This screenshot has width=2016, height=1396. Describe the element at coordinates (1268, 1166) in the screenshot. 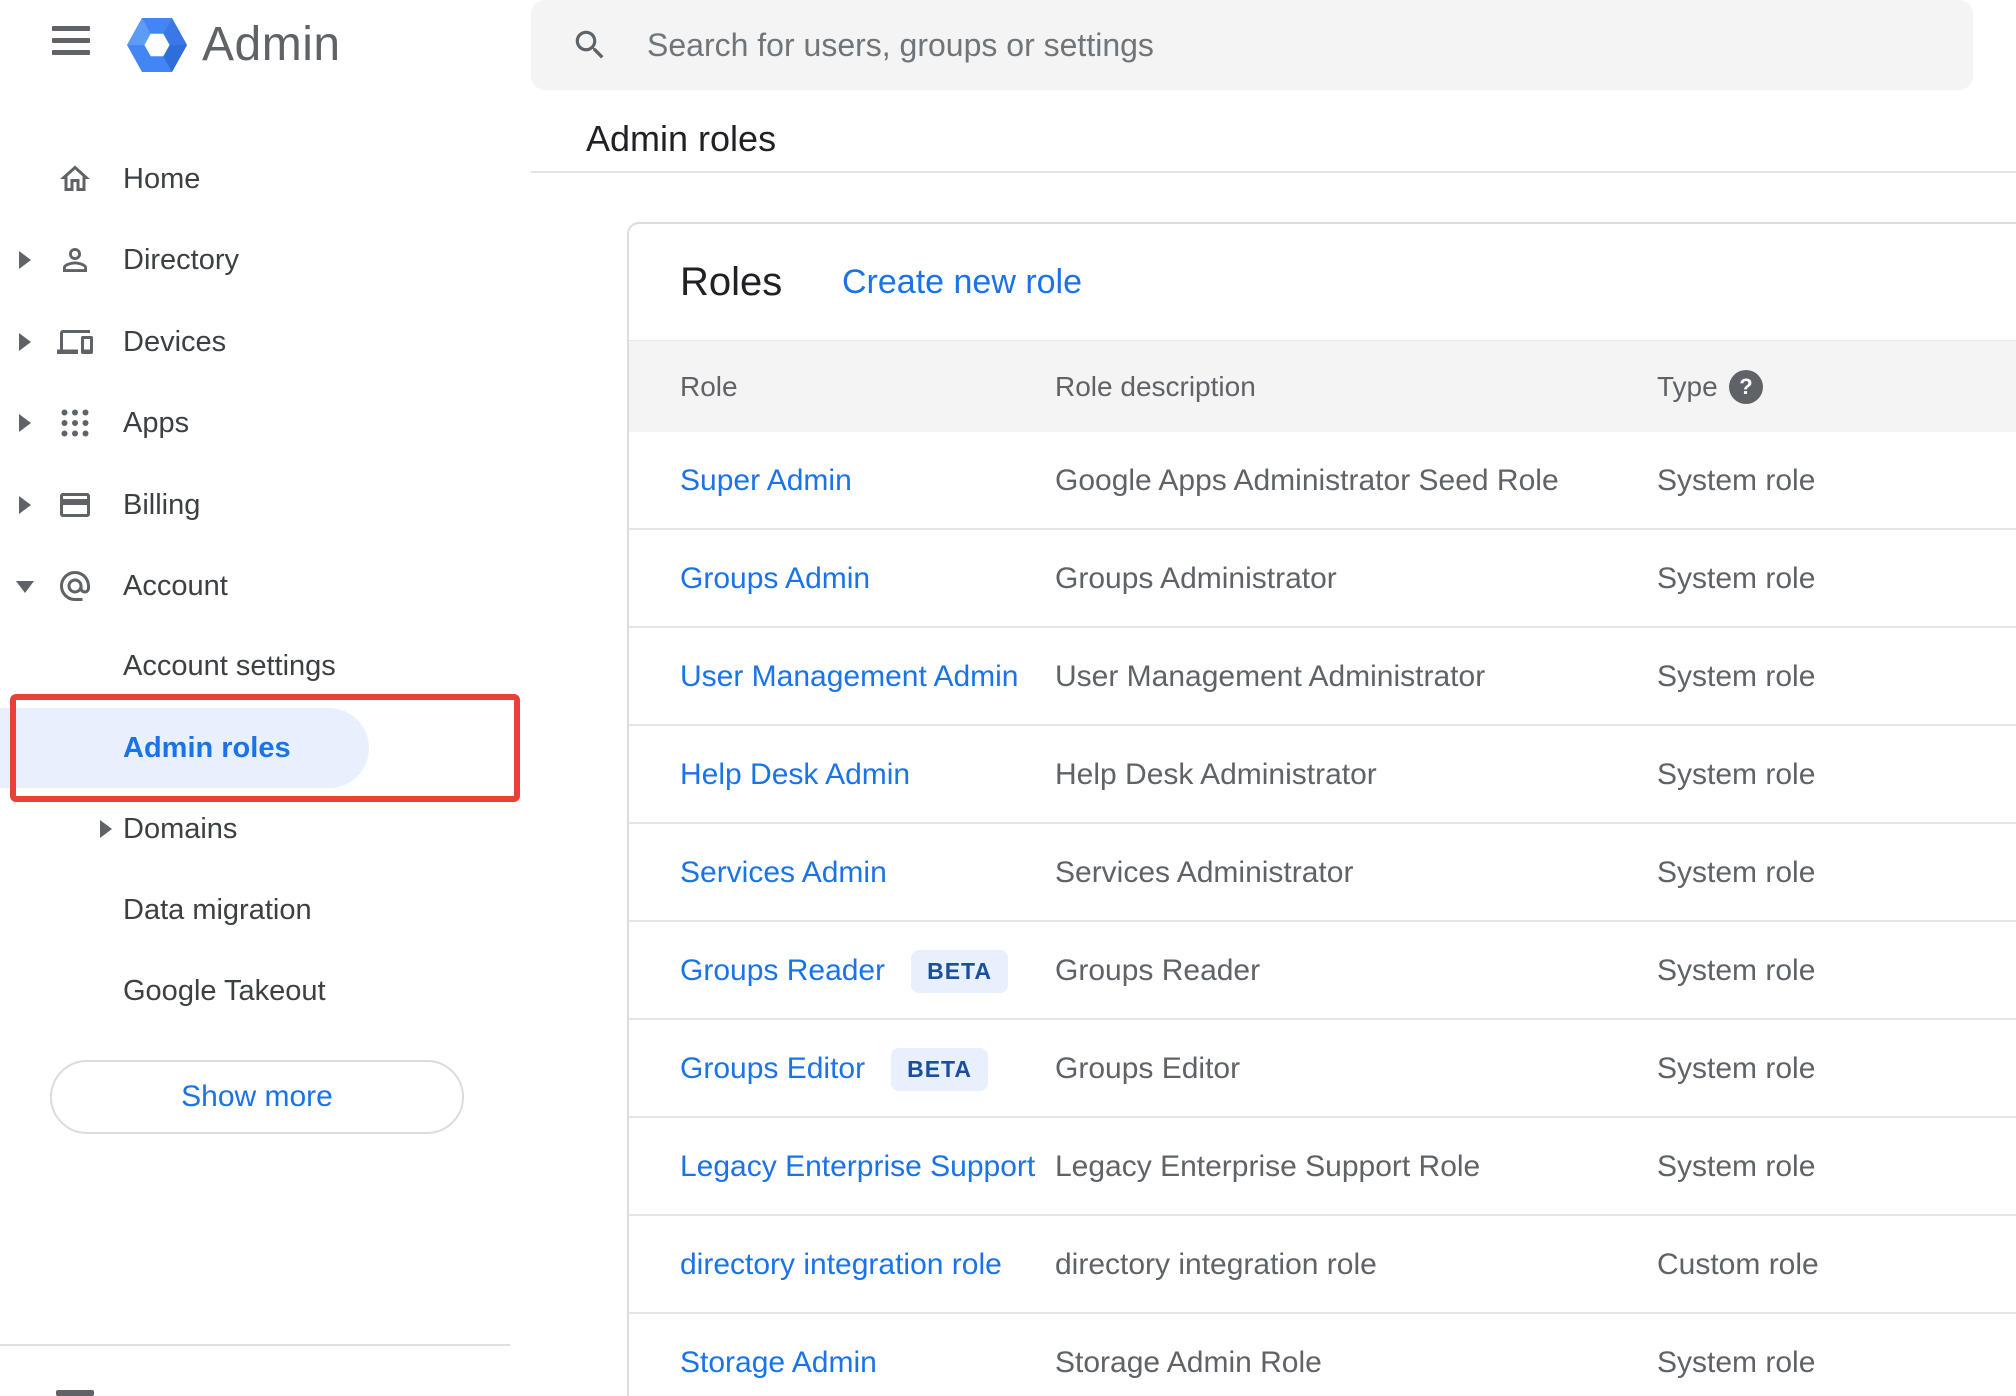

I see `role-description: Legacy Enterprise Support Role` at that location.